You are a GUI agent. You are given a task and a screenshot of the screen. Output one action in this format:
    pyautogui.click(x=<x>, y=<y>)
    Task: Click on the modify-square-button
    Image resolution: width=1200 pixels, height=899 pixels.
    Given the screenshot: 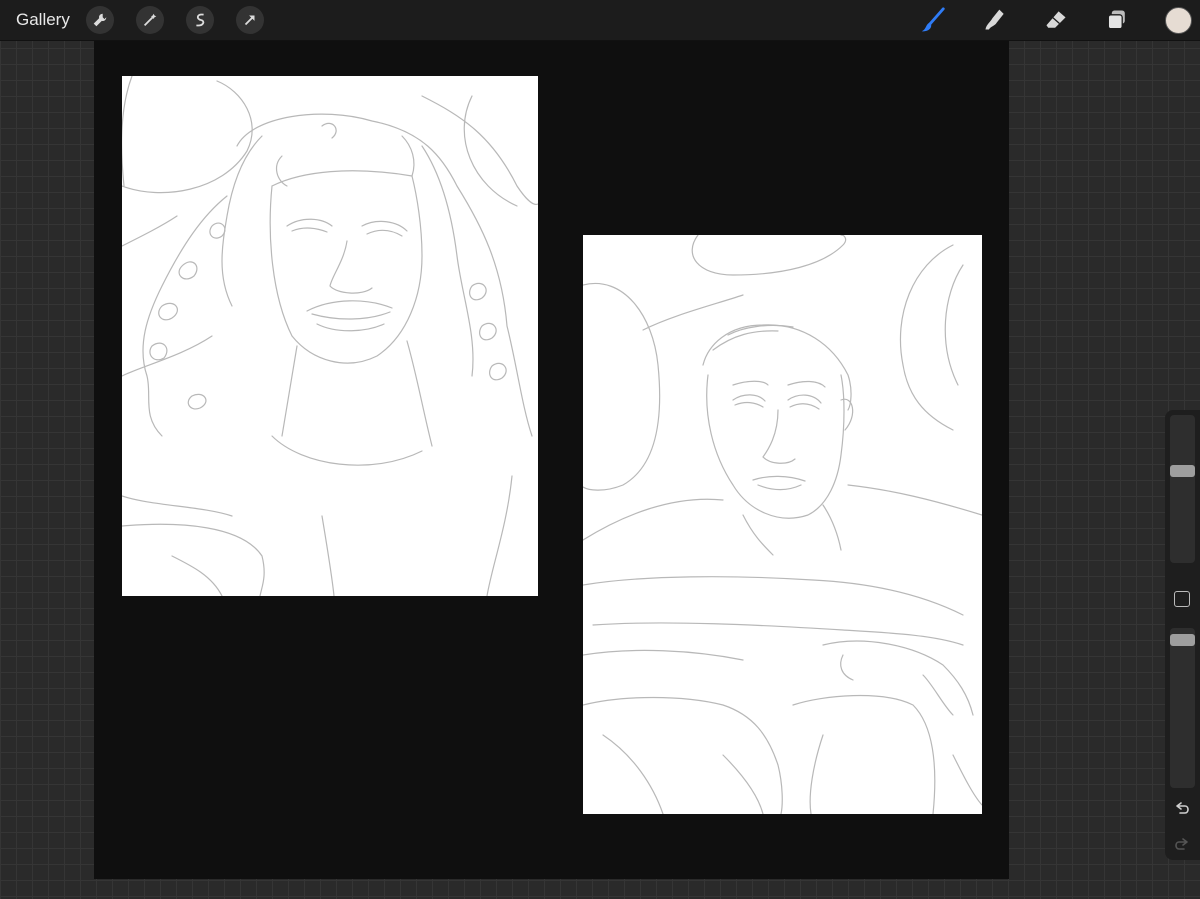 What is the action you would take?
    pyautogui.click(x=1182, y=599)
    